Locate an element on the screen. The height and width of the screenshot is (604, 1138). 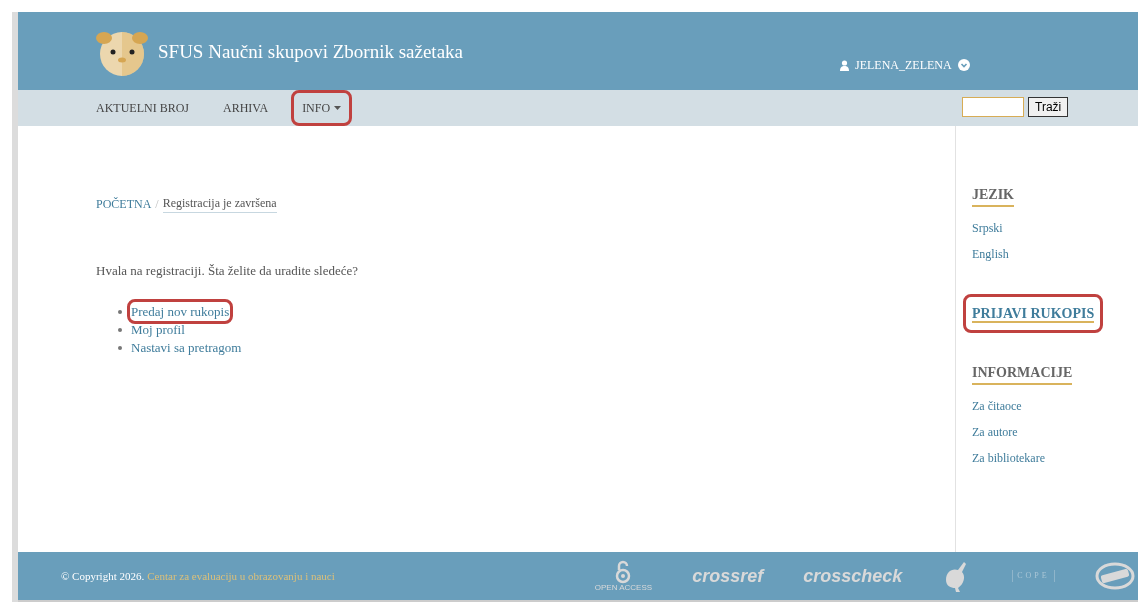
sidebar-link: English is located at coordinates (1055, 254).